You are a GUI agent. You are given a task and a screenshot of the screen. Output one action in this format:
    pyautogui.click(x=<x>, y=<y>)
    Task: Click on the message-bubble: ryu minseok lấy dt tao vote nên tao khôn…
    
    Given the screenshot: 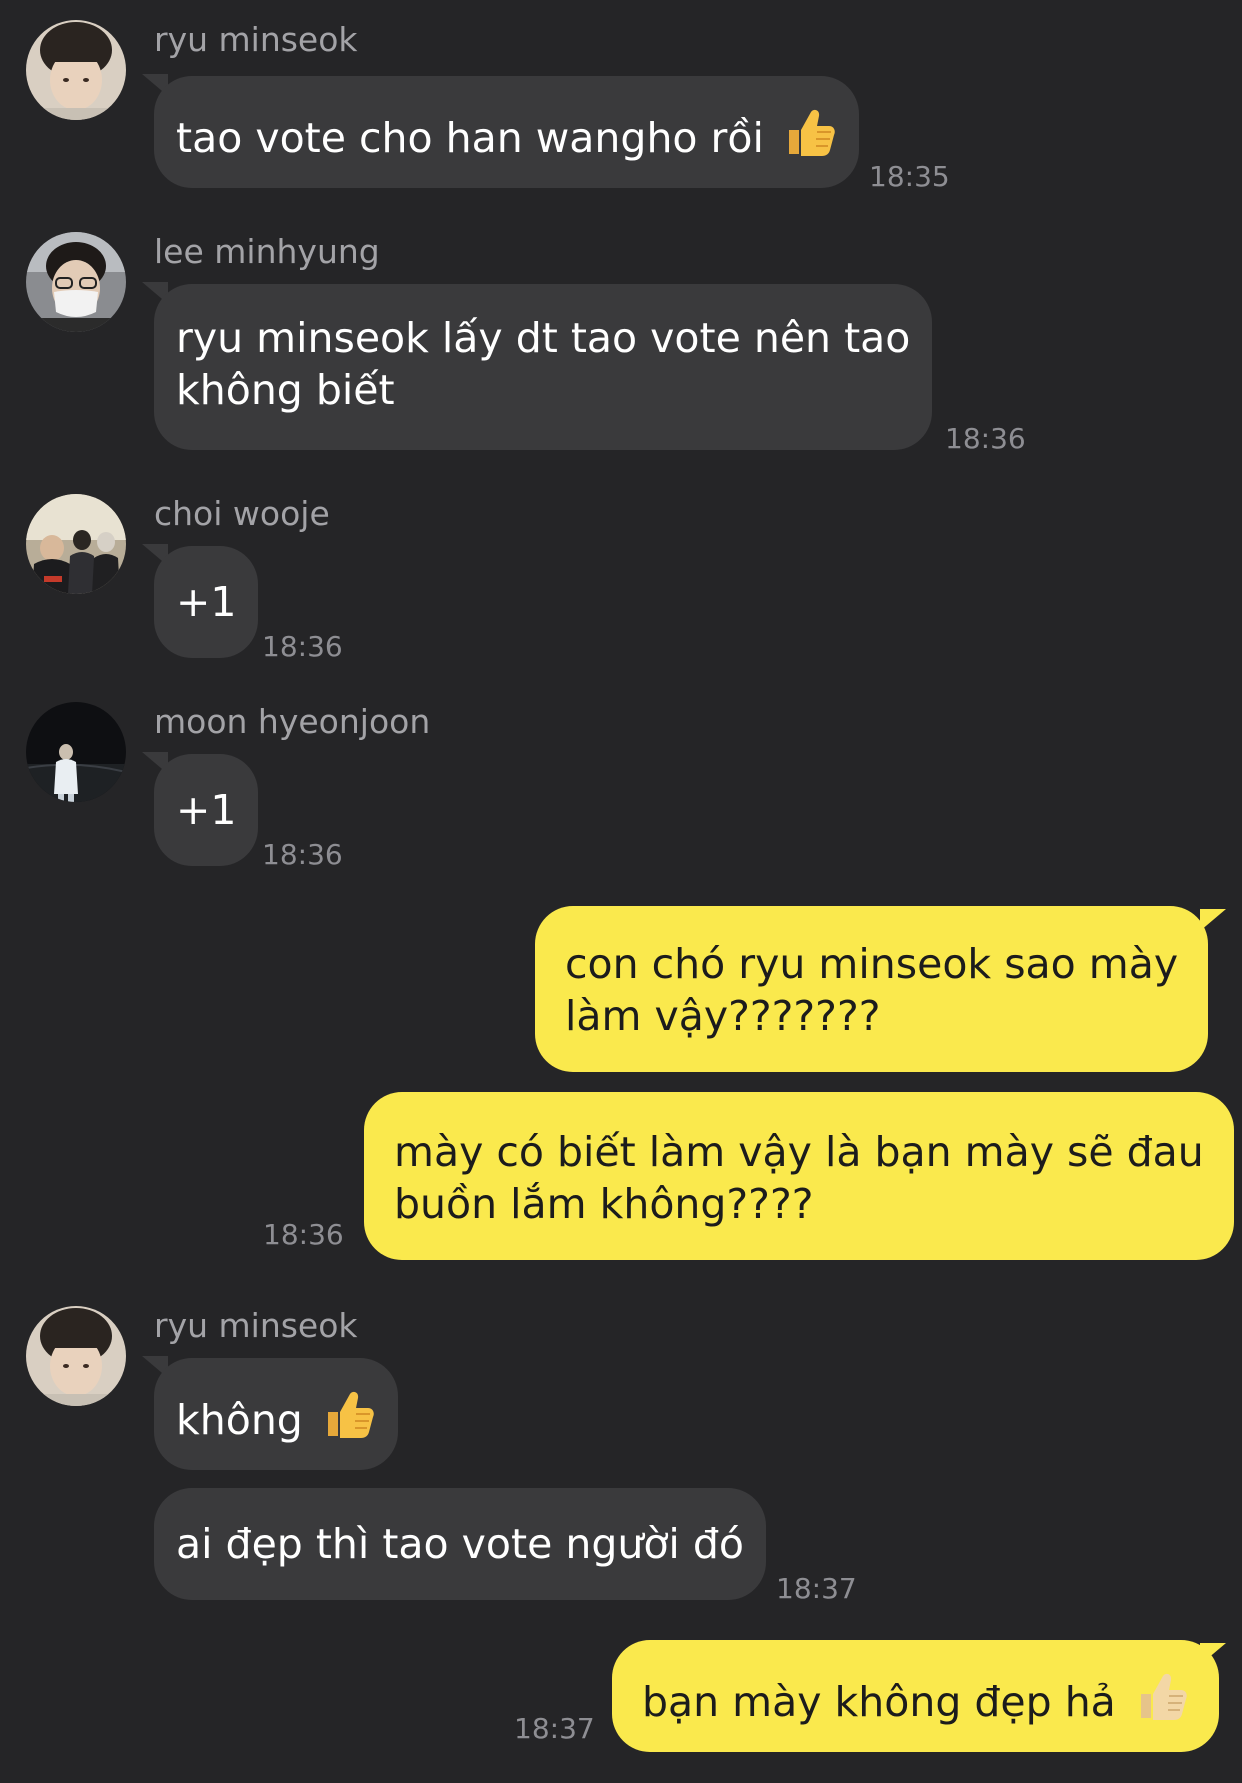 What is the action you would take?
    pyautogui.click(x=543, y=367)
    